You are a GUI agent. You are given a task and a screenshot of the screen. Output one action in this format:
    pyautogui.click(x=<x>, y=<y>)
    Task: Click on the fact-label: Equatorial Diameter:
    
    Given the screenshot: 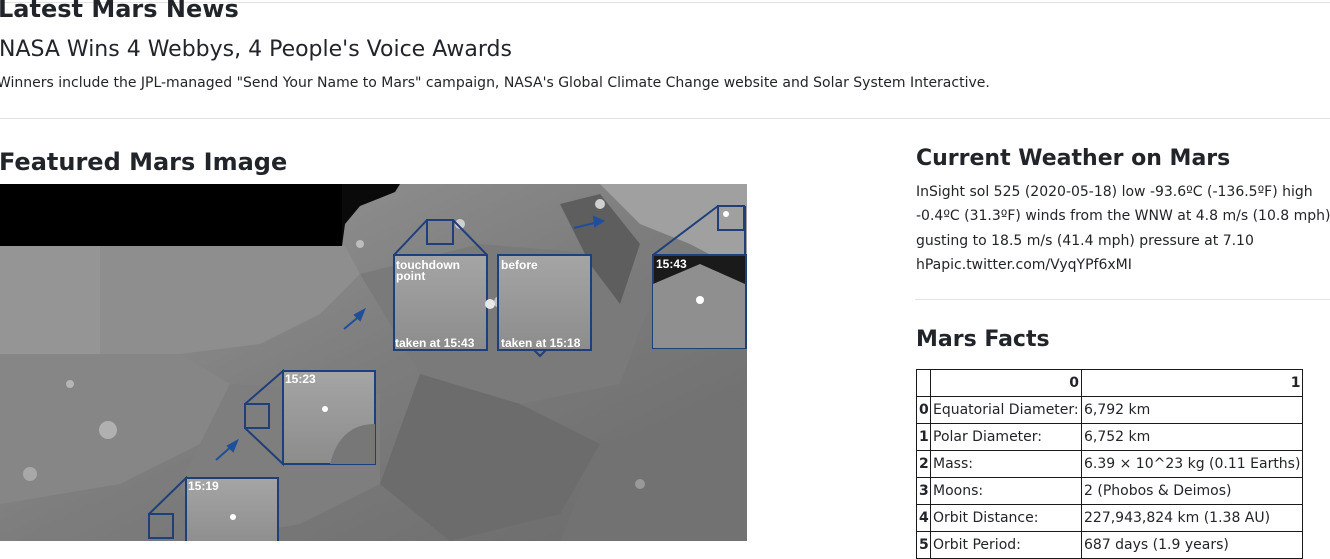 What is the action you would take?
    pyautogui.click(x=1006, y=410)
    